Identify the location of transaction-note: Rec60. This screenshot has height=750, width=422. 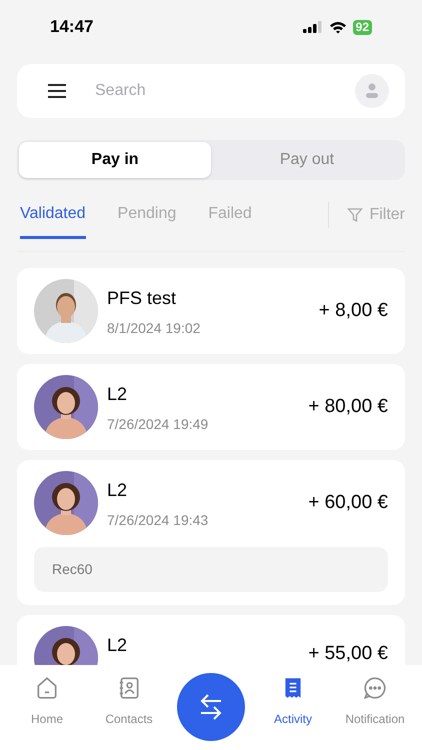
(211, 569).